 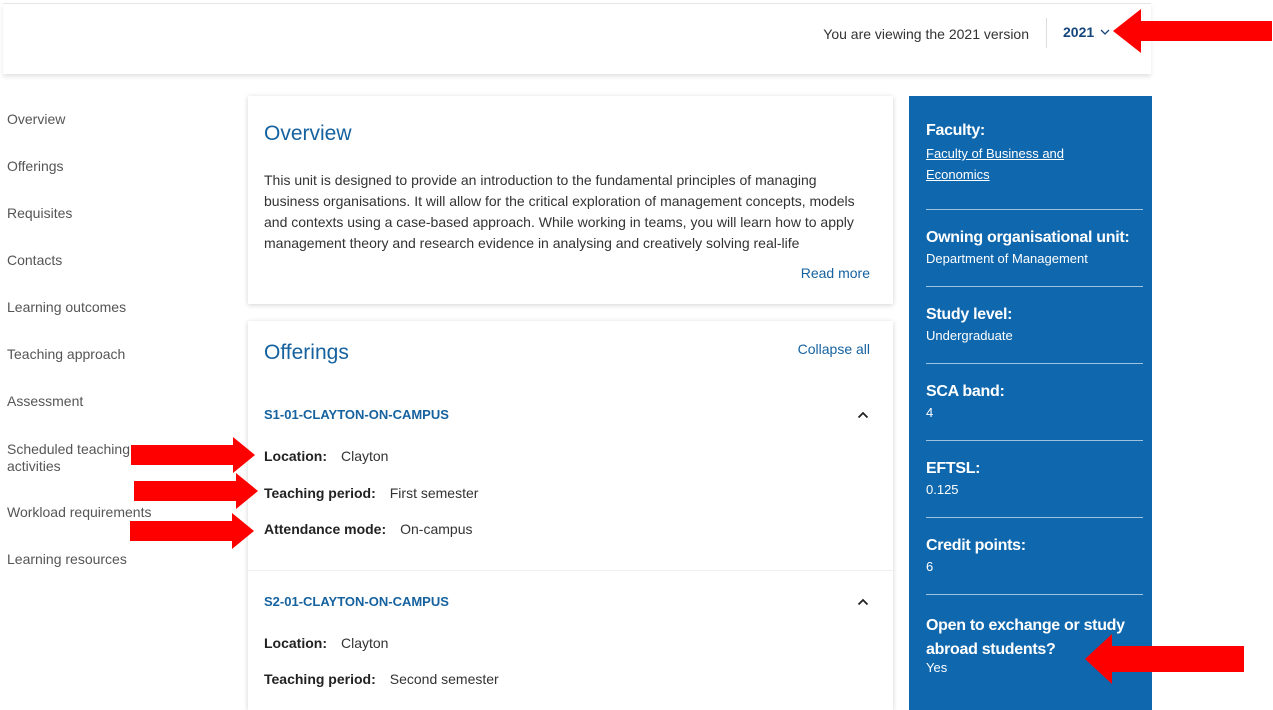 What do you see at coordinates (306, 352) in the screenshot?
I see `offerings-title: Offerings` at bounding box center [306, 352].